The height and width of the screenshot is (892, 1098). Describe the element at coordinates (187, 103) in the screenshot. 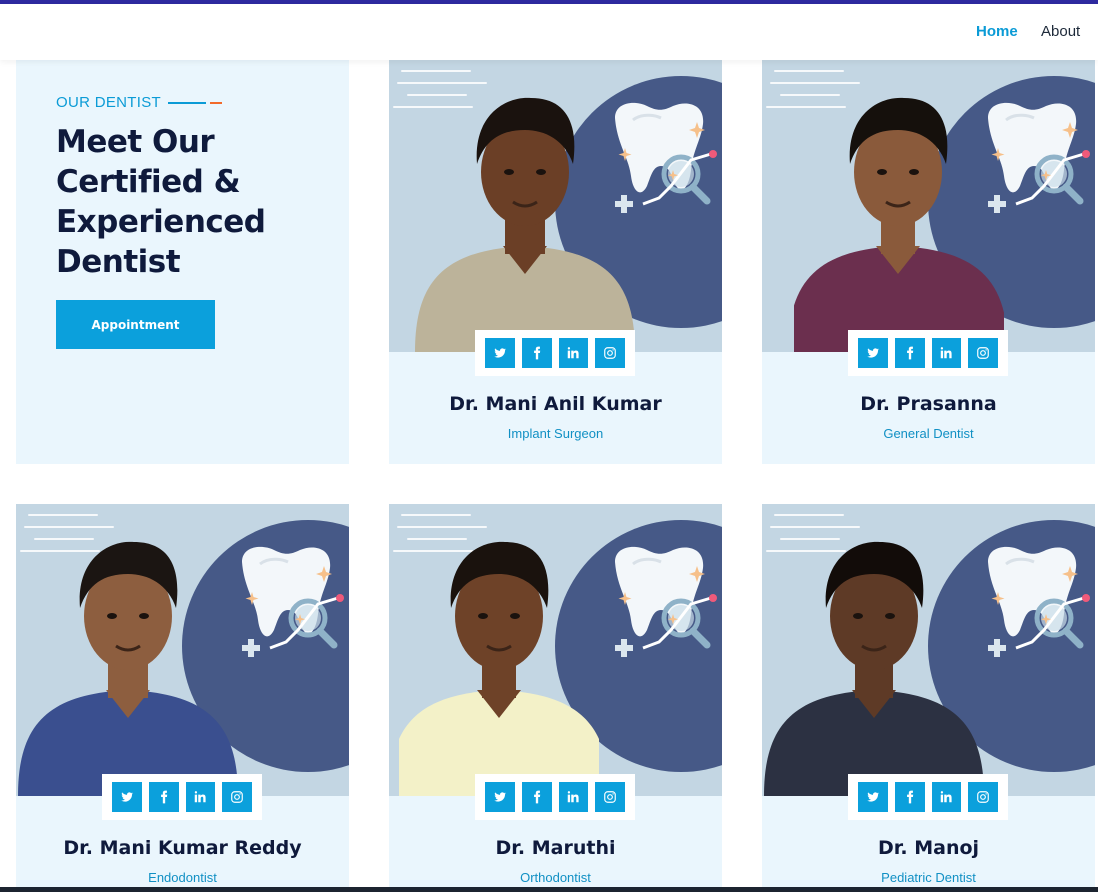

I see `eyebrow-line` at that location.